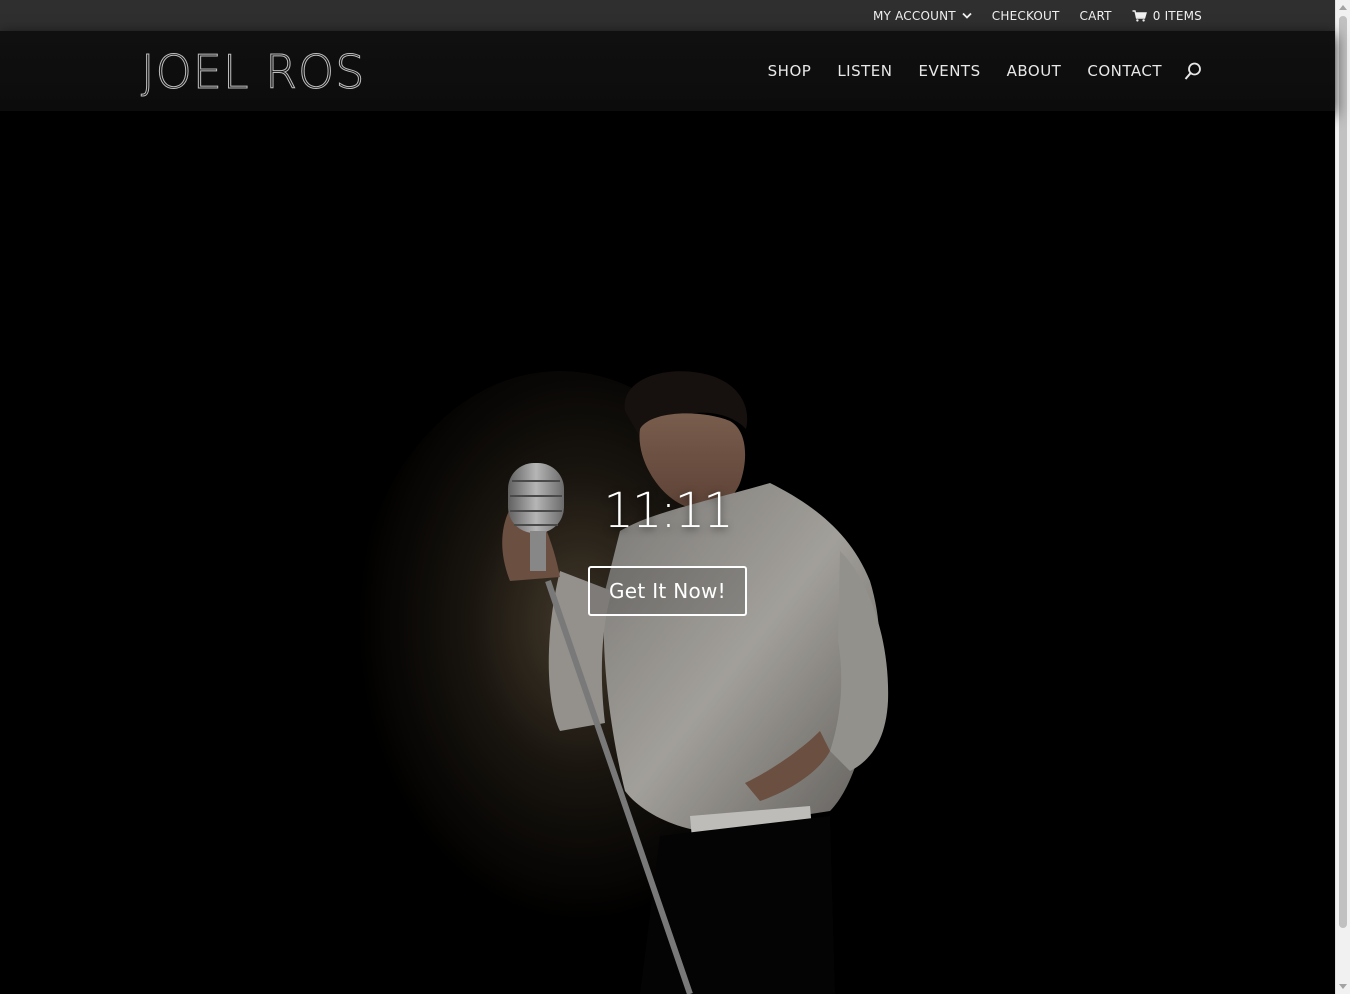 The height and width of the screenshot is (994, 1350). I want to click on chevron-down-icon, so click(967, 15).